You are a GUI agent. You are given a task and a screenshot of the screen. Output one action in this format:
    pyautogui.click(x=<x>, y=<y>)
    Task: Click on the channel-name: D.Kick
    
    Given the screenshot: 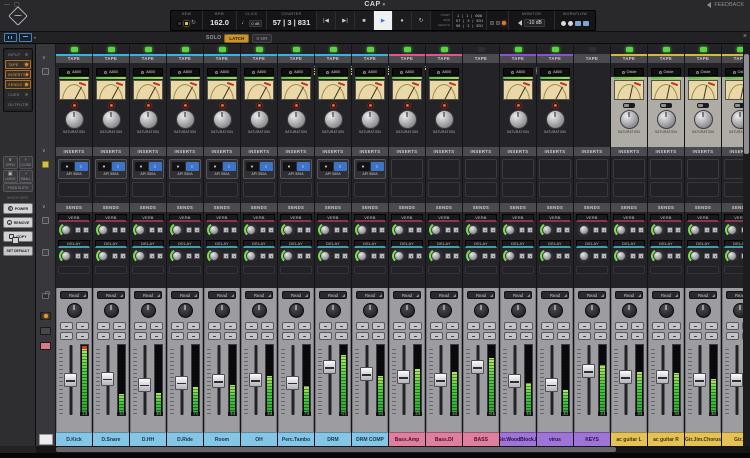 What is the action you would take?
    pyautogui.click(x=74, y=439)
    